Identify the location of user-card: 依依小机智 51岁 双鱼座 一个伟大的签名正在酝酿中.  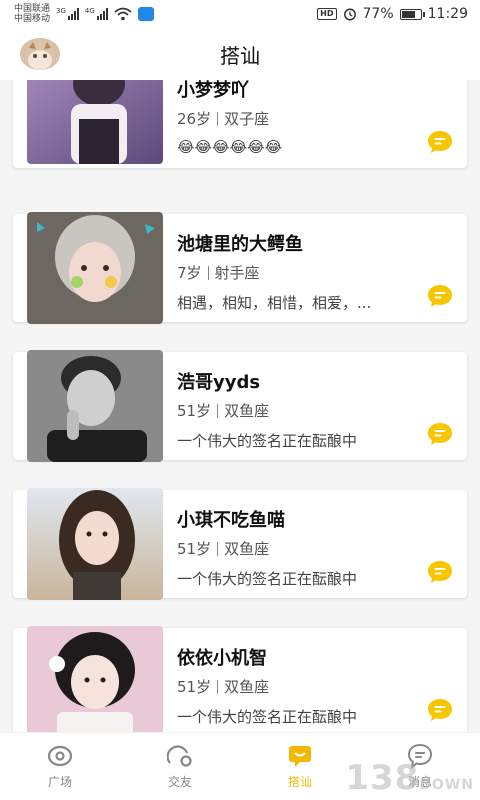
(240, 679).